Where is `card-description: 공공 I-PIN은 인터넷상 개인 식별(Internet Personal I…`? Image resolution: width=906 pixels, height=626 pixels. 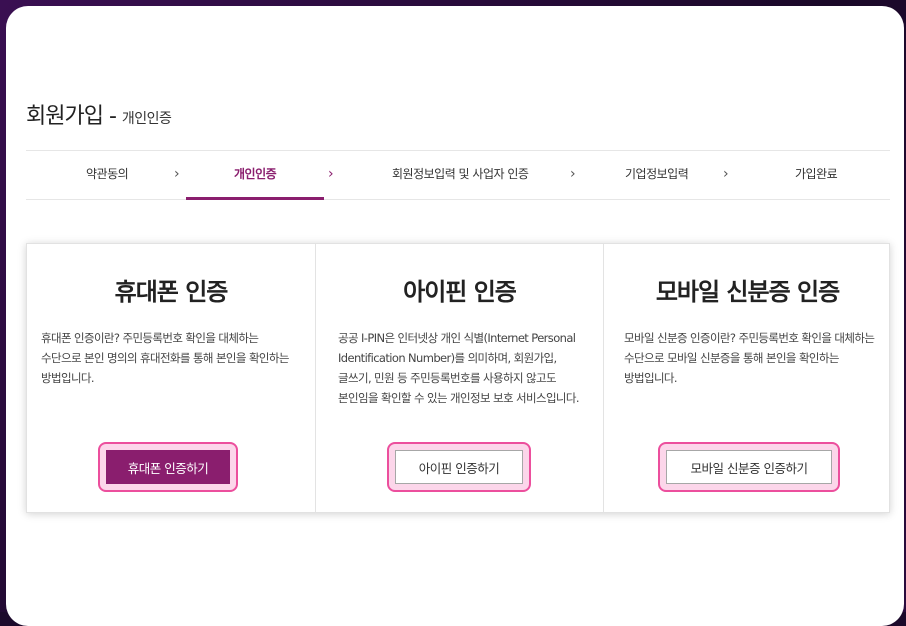
card-description: 공공 I-PIN은 인터넷상 개인 식별(Internet Personal I… is located at coordinates (459, 368).